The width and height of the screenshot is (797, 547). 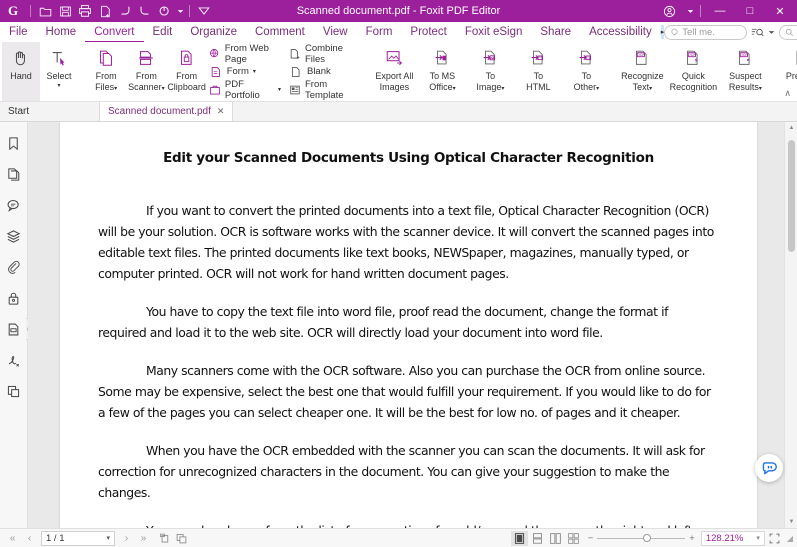 I want to click on security-icon, so click(x=14, y=298).